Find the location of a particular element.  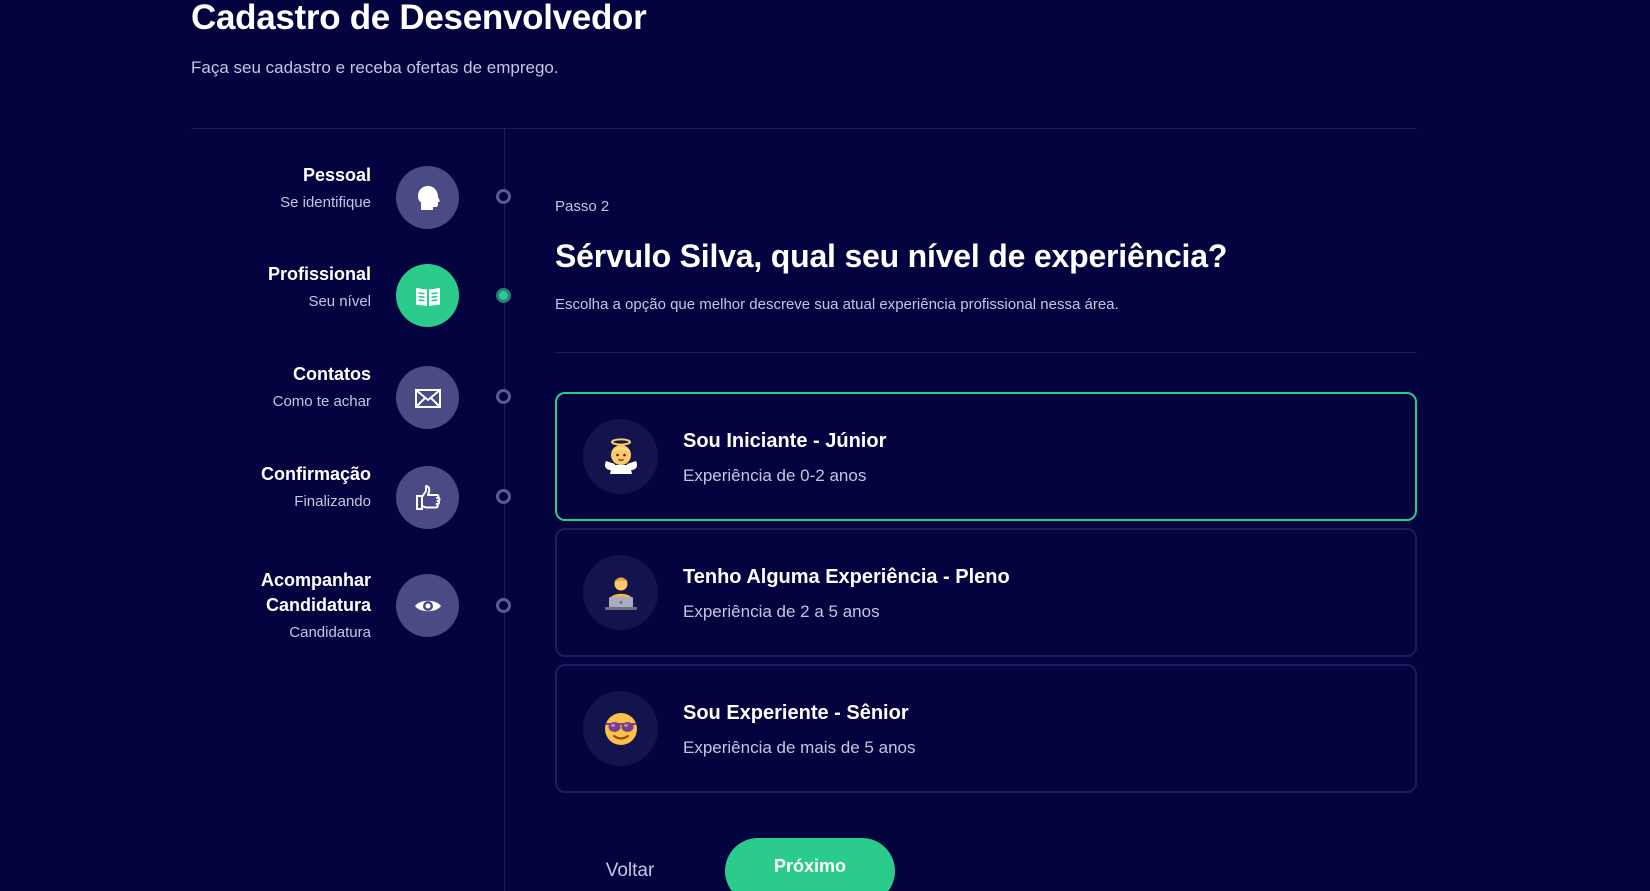

technologist-icon is located at coordinates (620, 593).